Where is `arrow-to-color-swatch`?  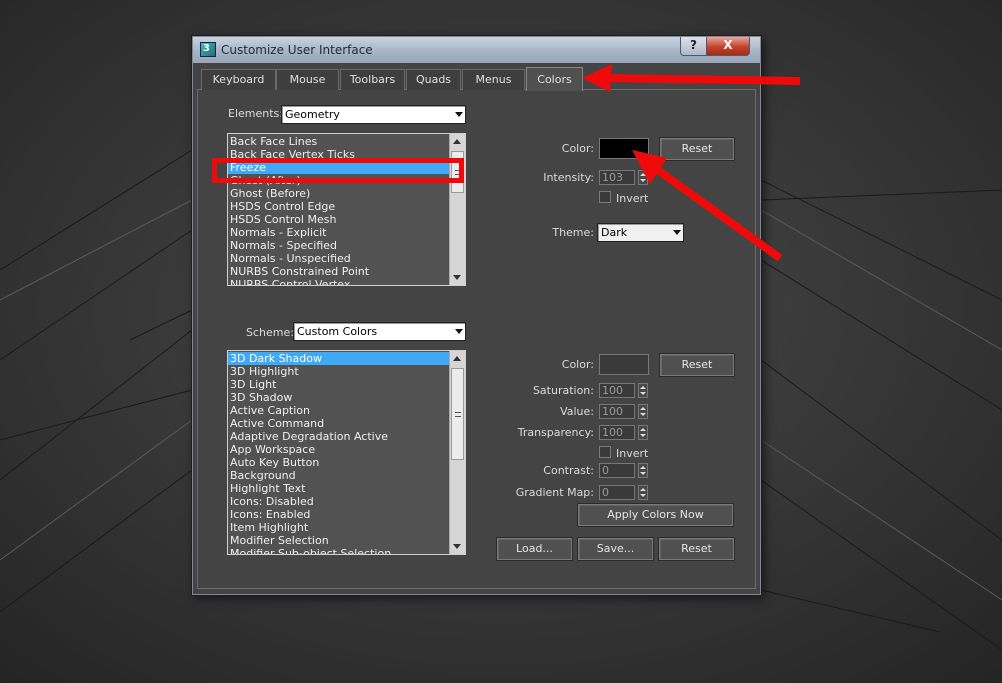 arrow-to-color-swatch is located at coordinates (707, 206).